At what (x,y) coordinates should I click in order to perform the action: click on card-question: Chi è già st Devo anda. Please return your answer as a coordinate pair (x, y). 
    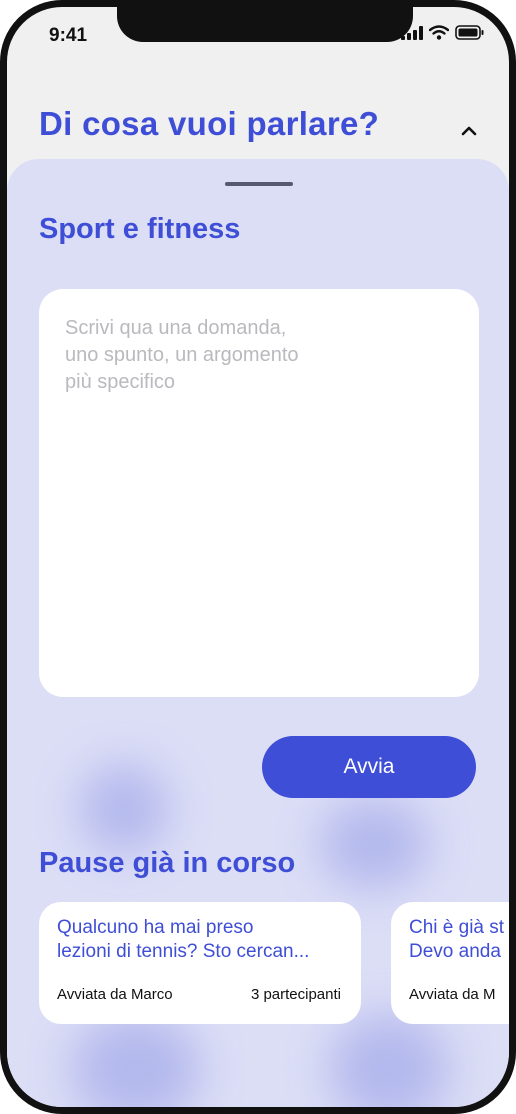
    Looking at the image, I should click on (457, 939).